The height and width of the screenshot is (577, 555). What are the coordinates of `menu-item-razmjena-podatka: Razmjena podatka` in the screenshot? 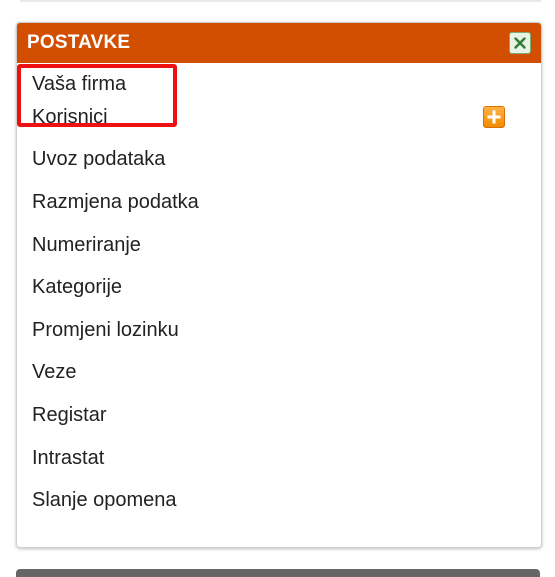 It's located at (279, 202).